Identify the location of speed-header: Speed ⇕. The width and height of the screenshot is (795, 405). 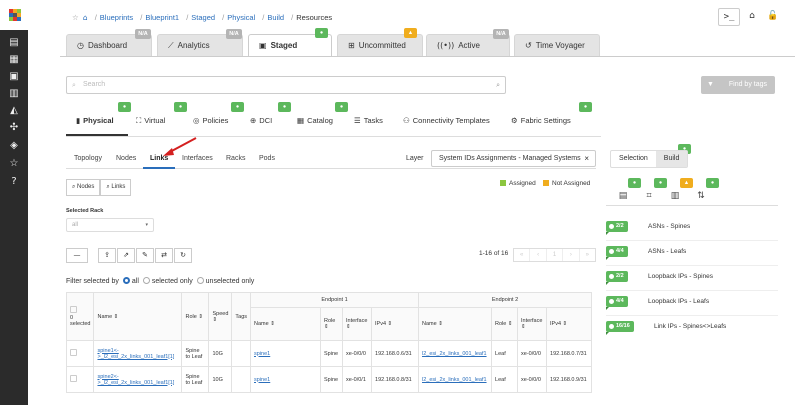
(220, 316).